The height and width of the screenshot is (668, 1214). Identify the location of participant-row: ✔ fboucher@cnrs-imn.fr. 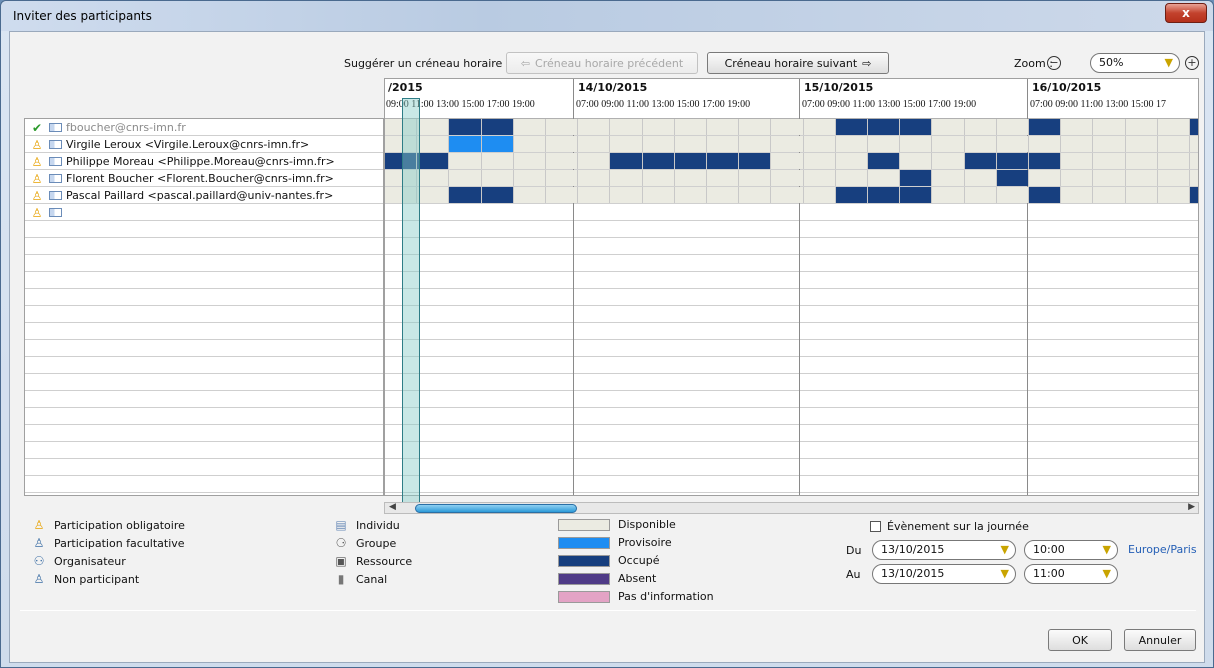
(204, 127).